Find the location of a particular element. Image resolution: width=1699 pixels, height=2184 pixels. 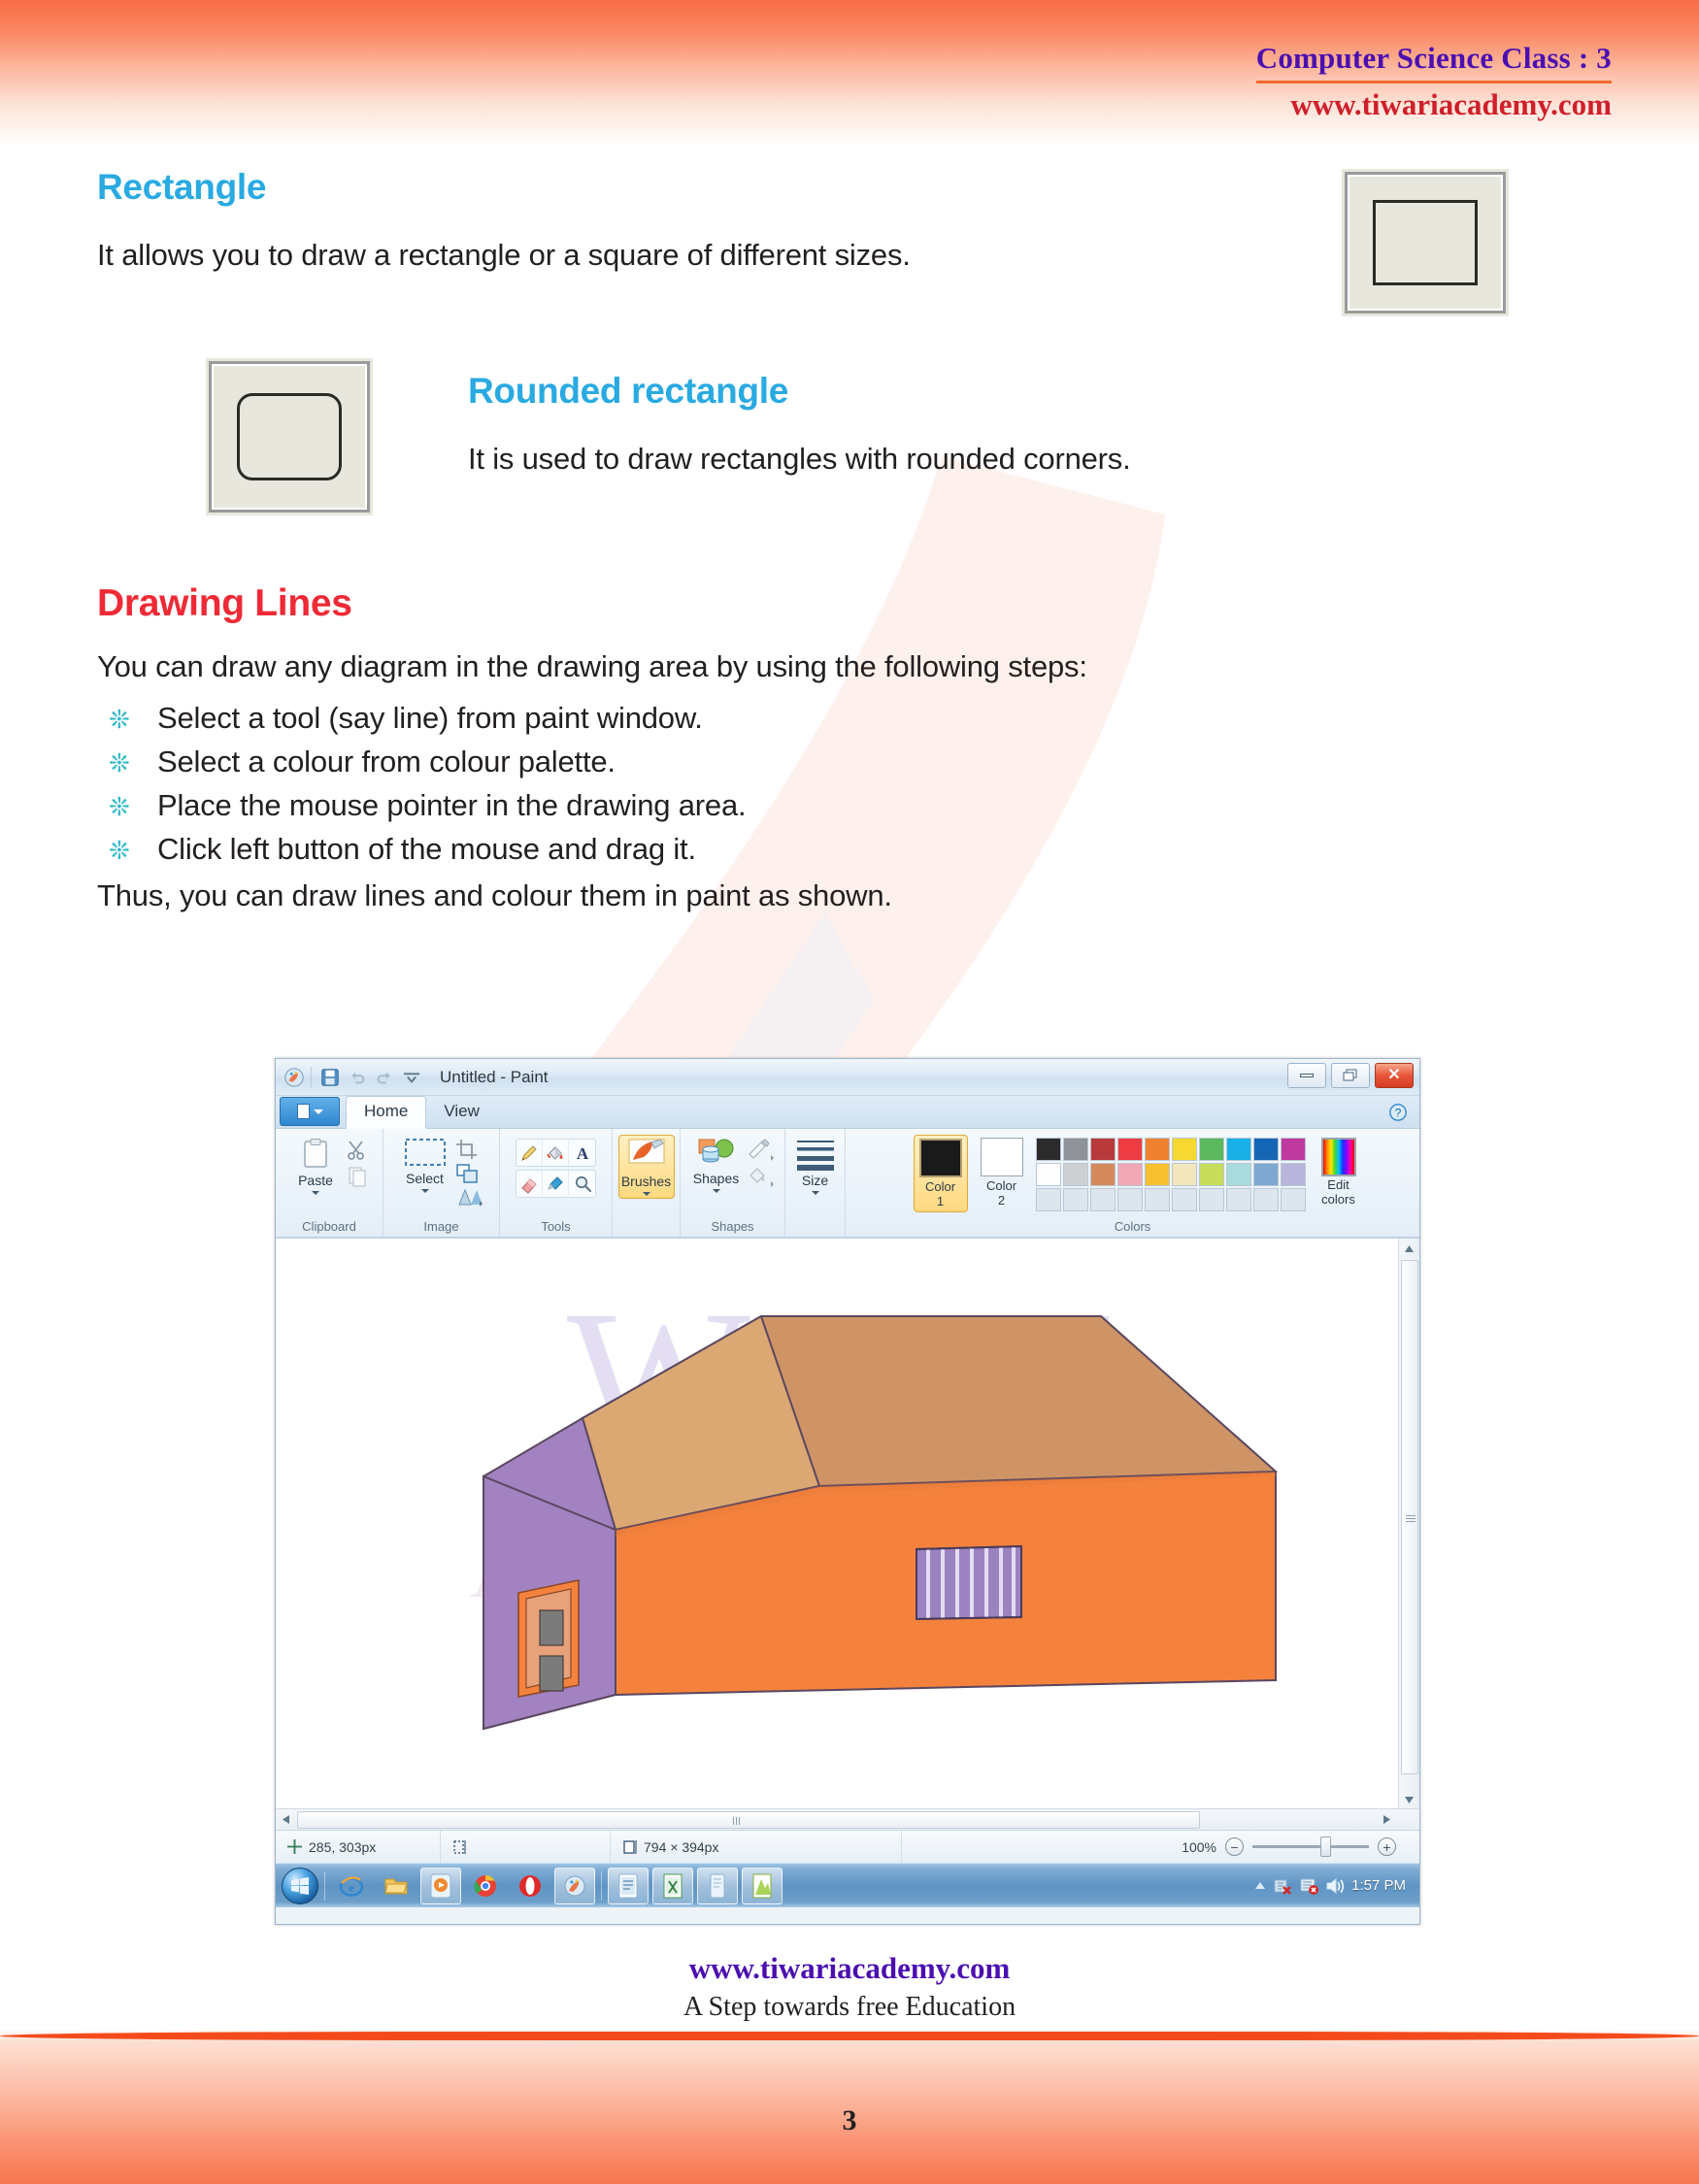

customize-qat-chevron-down-icon is located at coordinates (411, 1077).